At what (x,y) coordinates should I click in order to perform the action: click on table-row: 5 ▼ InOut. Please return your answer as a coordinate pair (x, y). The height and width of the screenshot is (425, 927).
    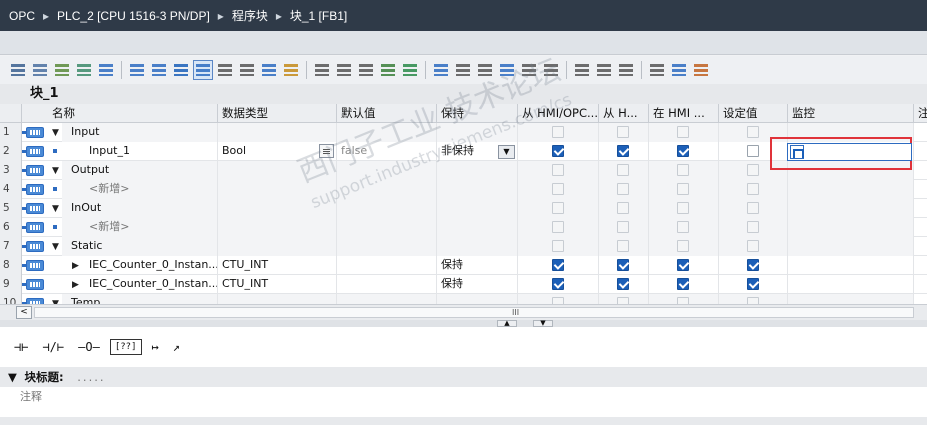
    Looking at the image, I should click on (463, 208).